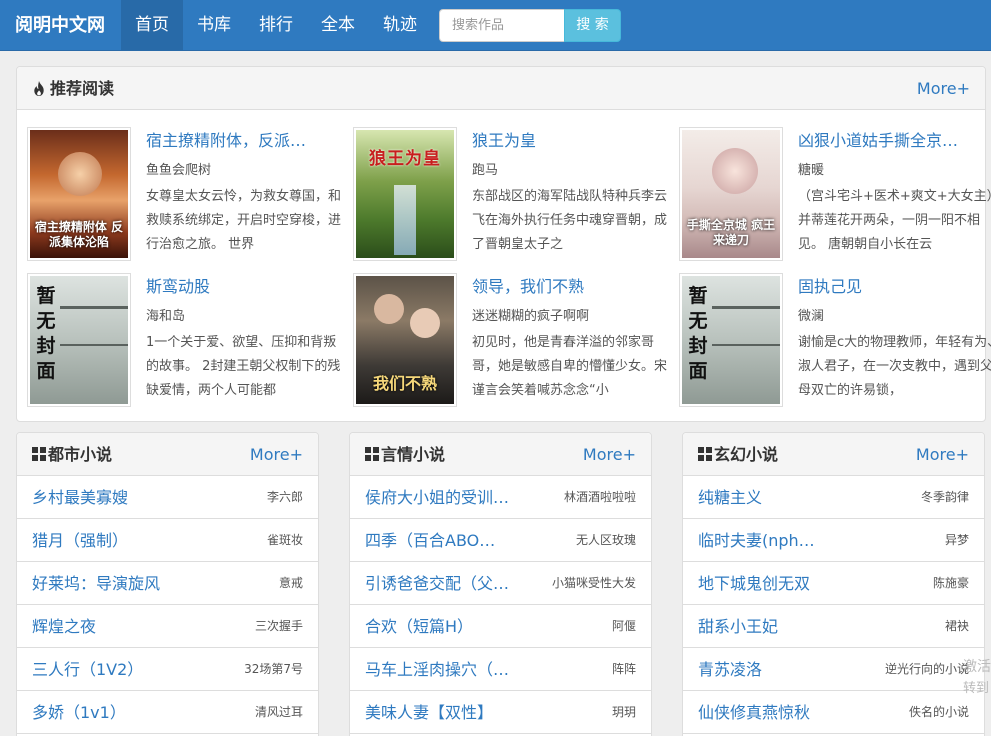 The width and height of the screenshot is (991, 736). Describe the element at coordinates (405, 194) in the screenshot. I see `book-cover: 狼王为皇` at that location.